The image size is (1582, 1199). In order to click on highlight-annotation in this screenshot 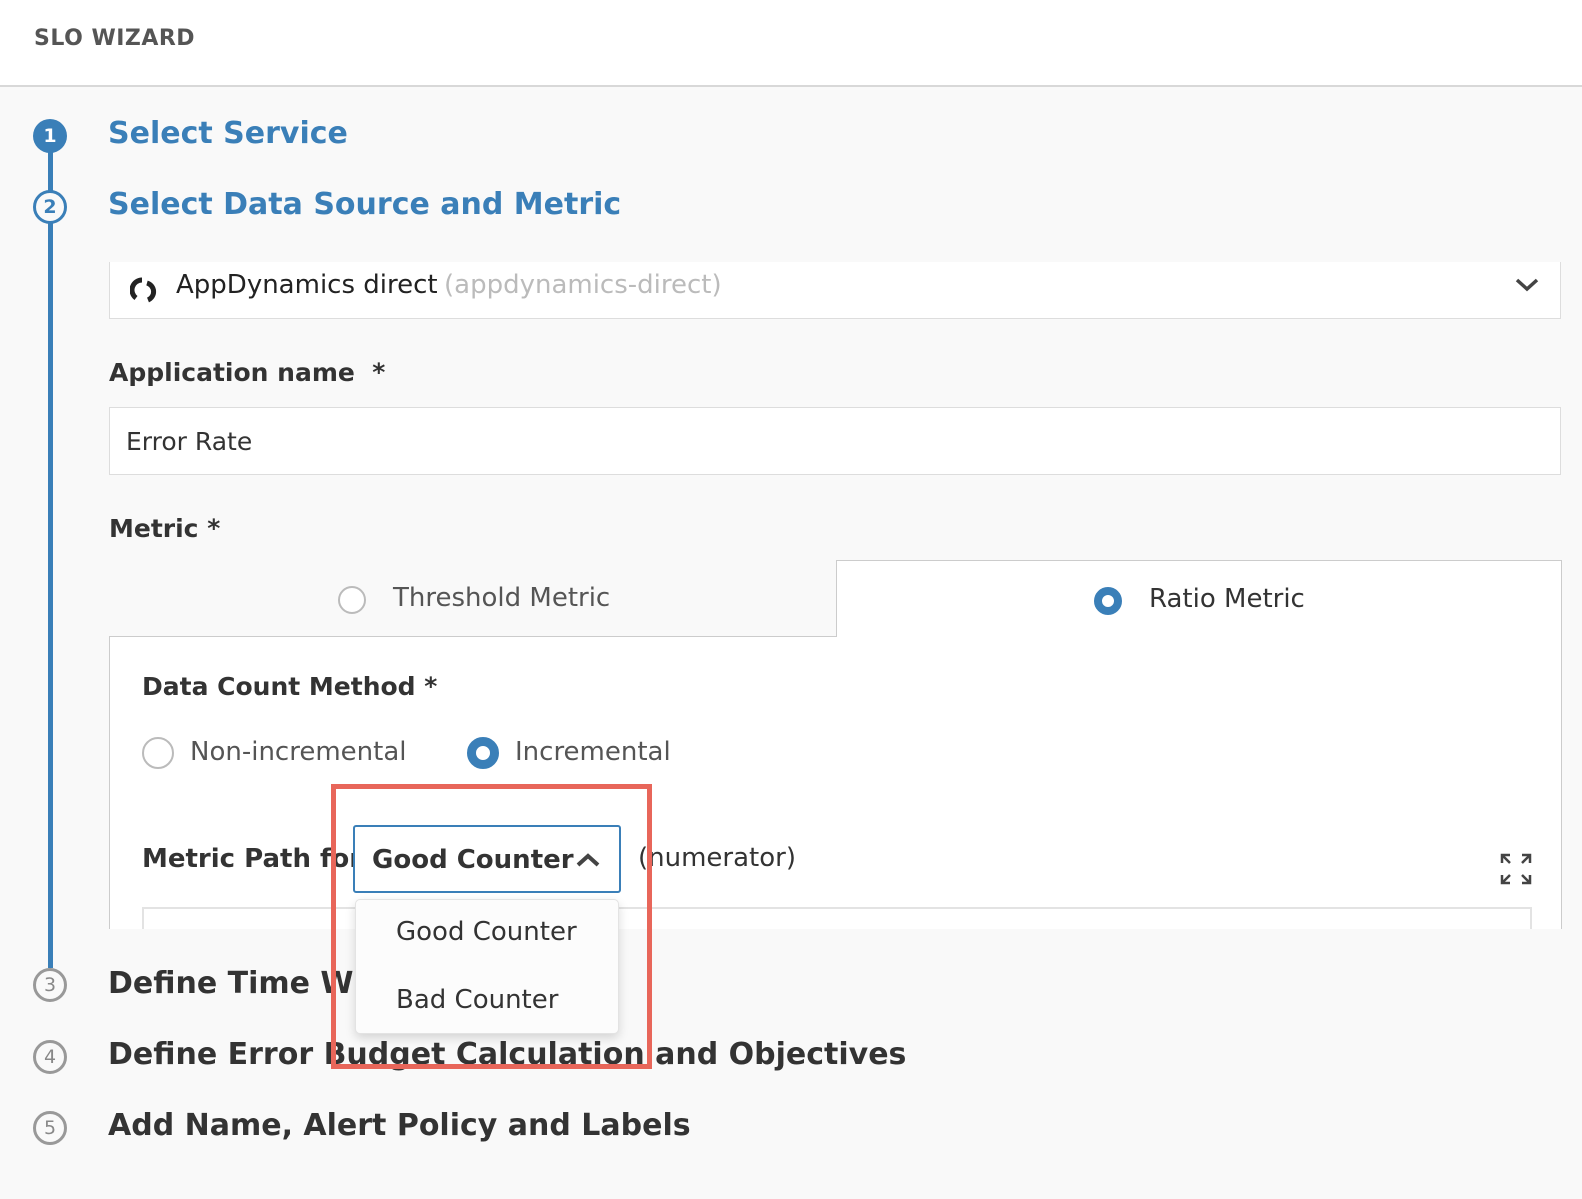, I will do `click(491, 926)`.